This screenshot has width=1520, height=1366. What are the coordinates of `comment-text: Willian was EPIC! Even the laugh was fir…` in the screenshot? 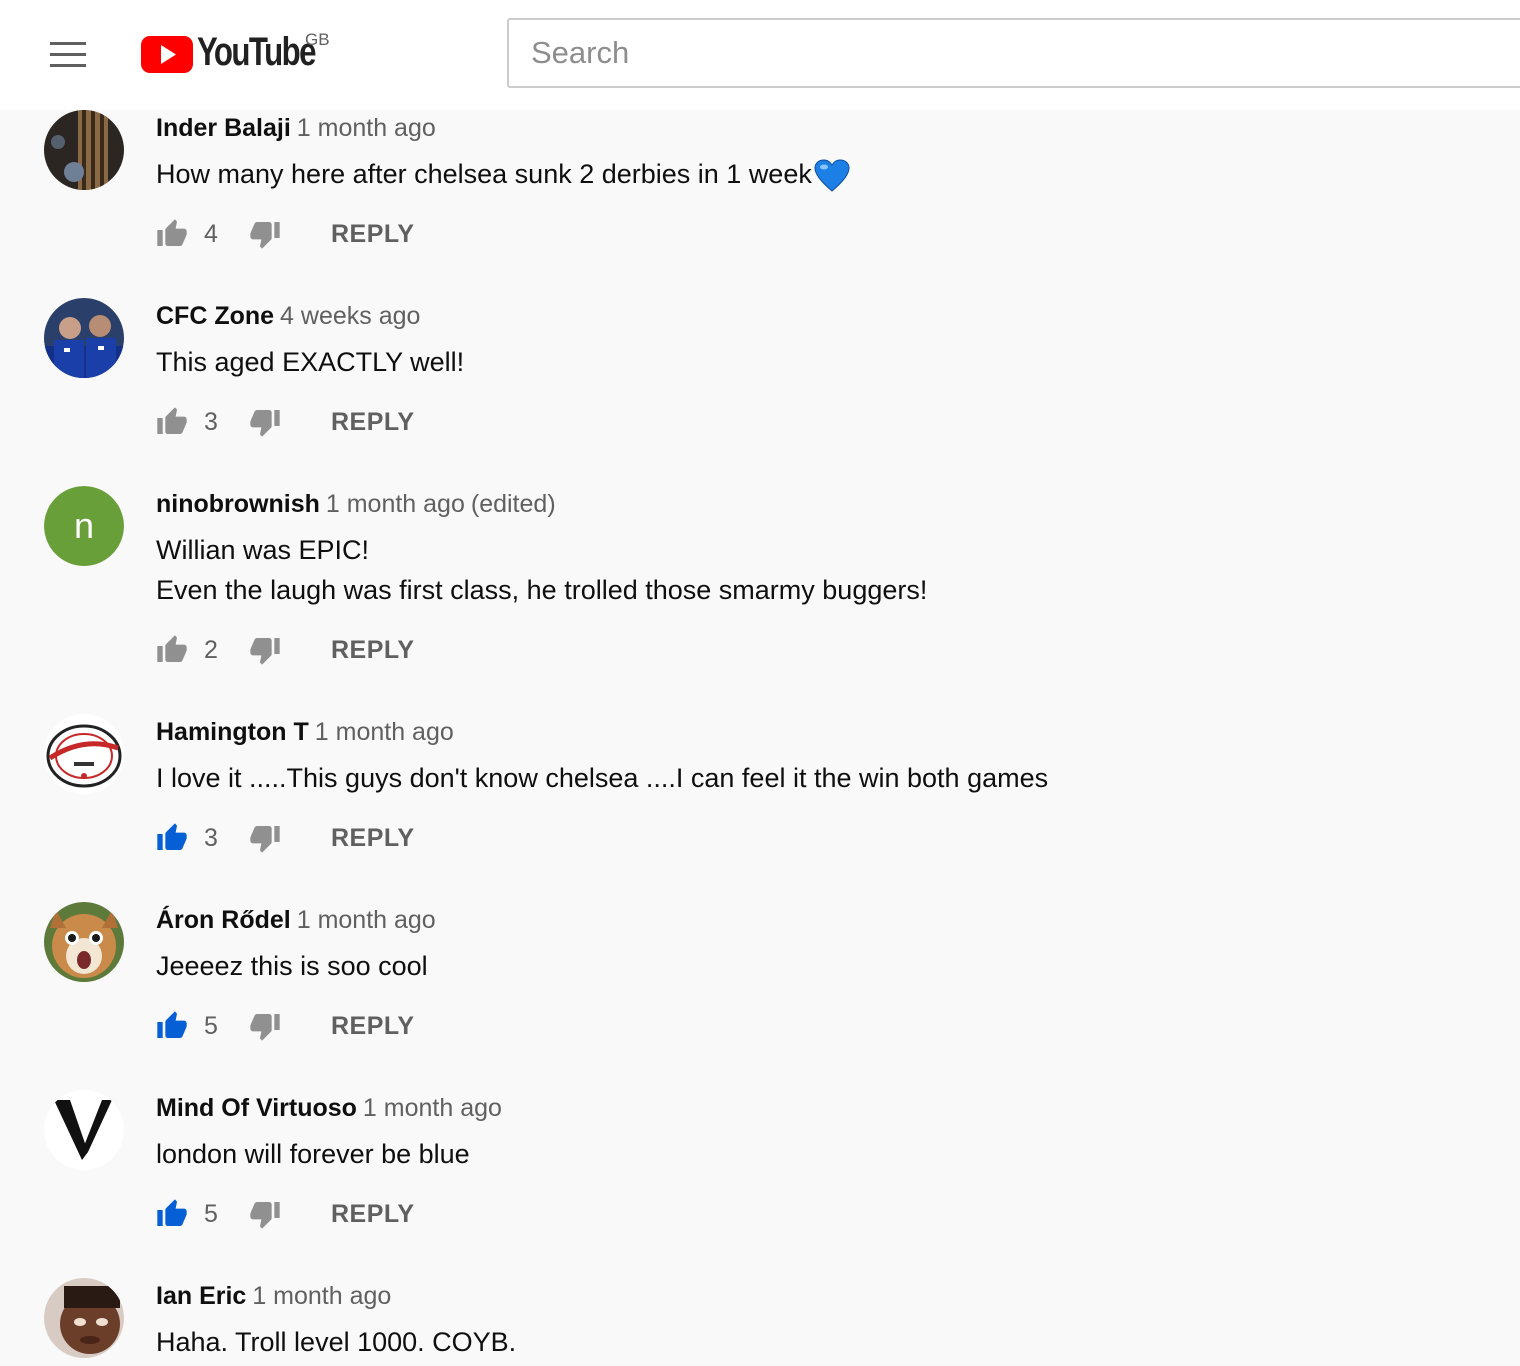 It's located at (541, 570).